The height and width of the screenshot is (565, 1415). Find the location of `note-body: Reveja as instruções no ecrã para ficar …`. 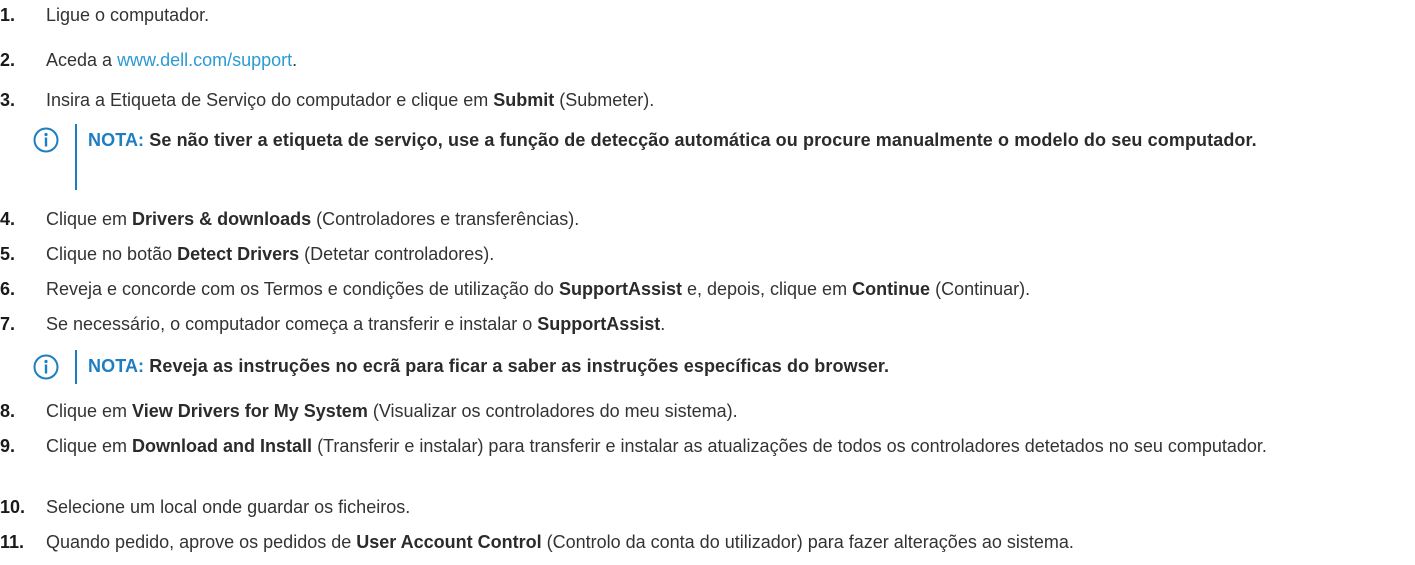

note-body: Reveja as instruções no ecrã para ficar … is located at coordinates (517, 366).